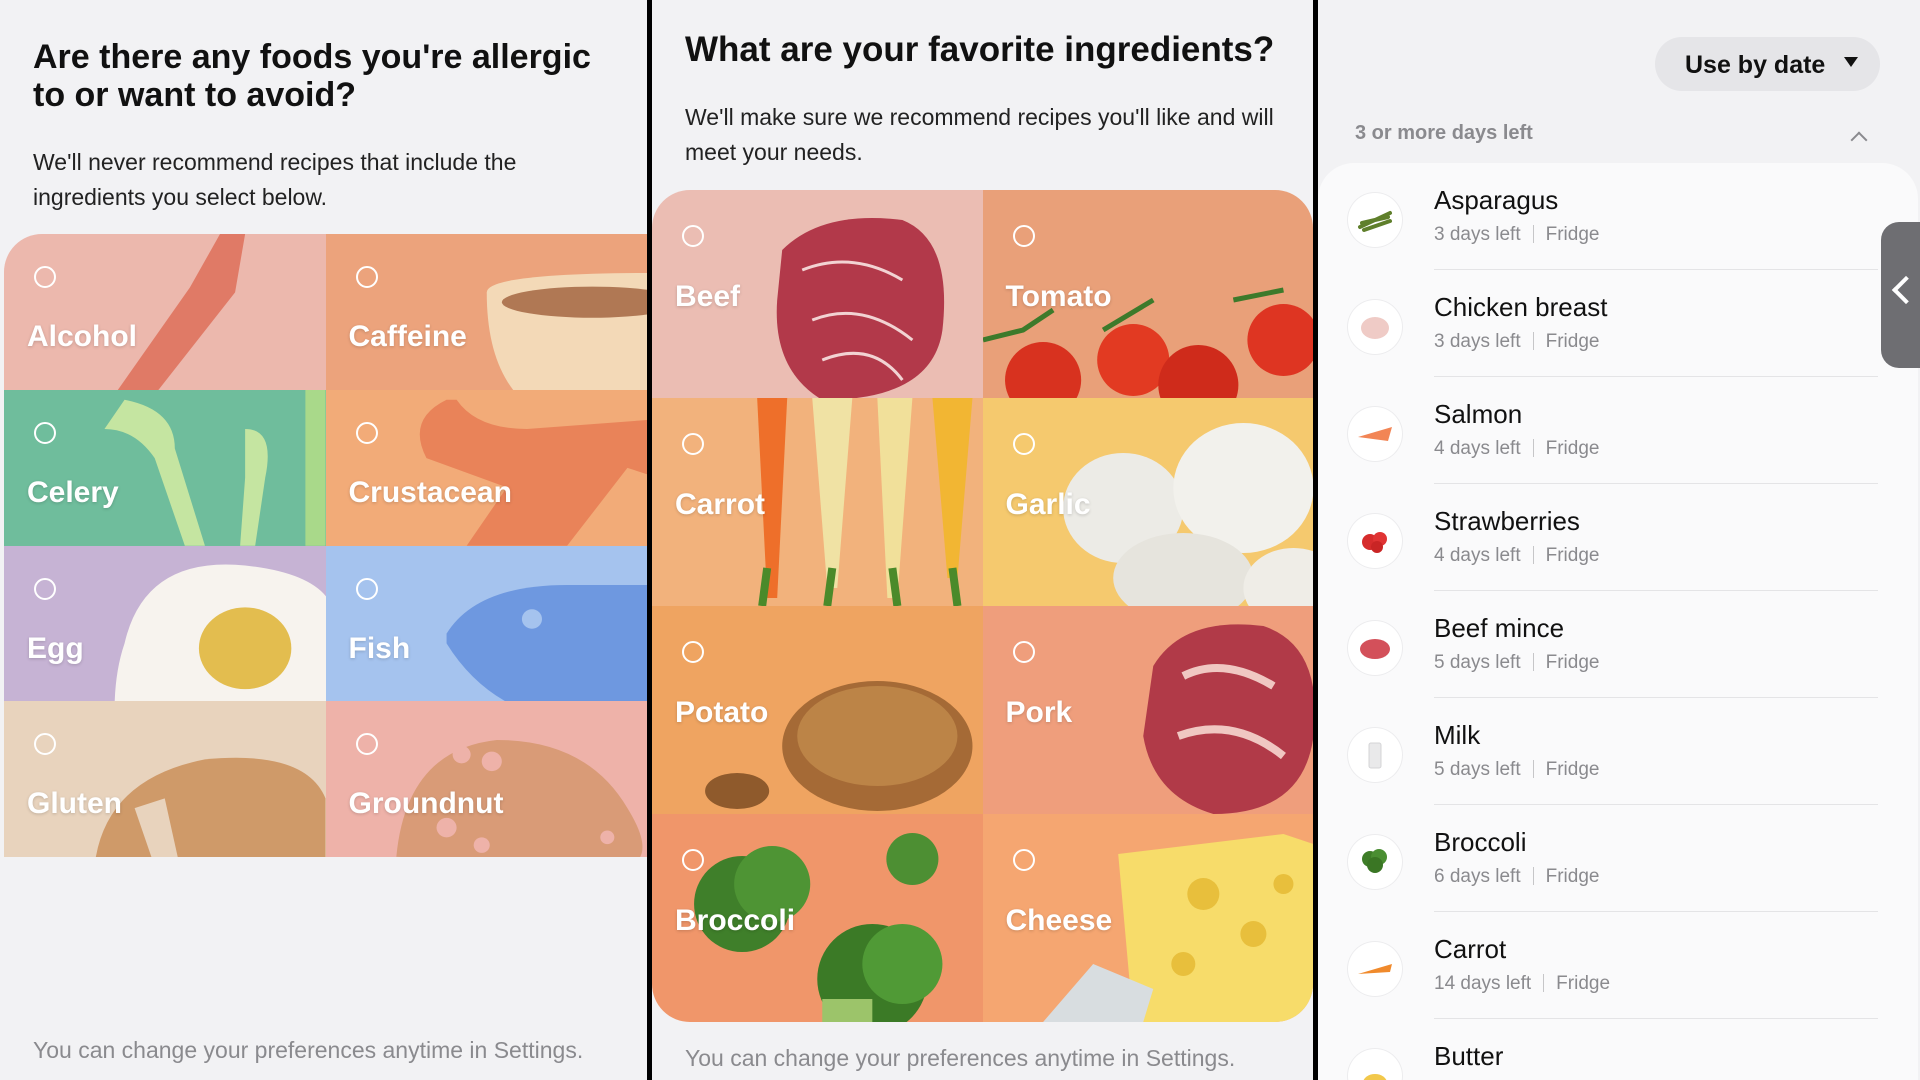 This screenshot has width=1920, height=1080. I want to click on sort-dropdown: Use by date, so click(1767, 64).